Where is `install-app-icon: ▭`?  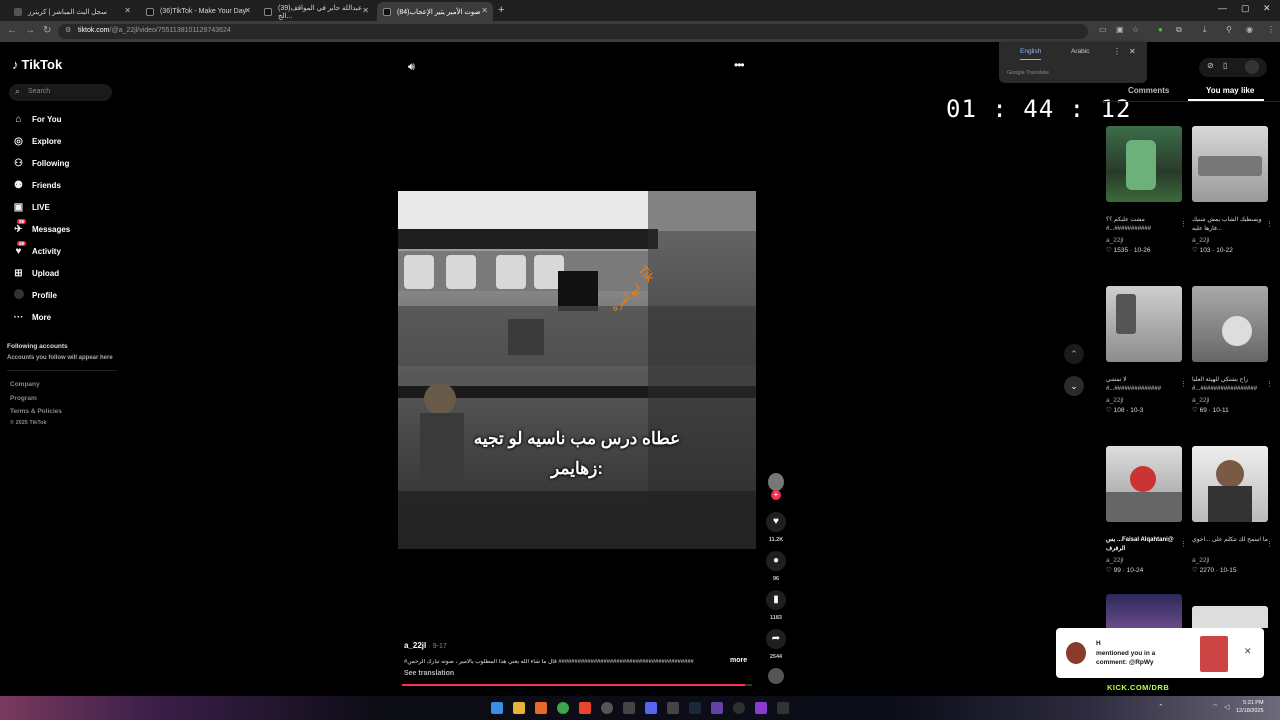 install-app-icon: ▭ is located at coordinates (1103, 29).